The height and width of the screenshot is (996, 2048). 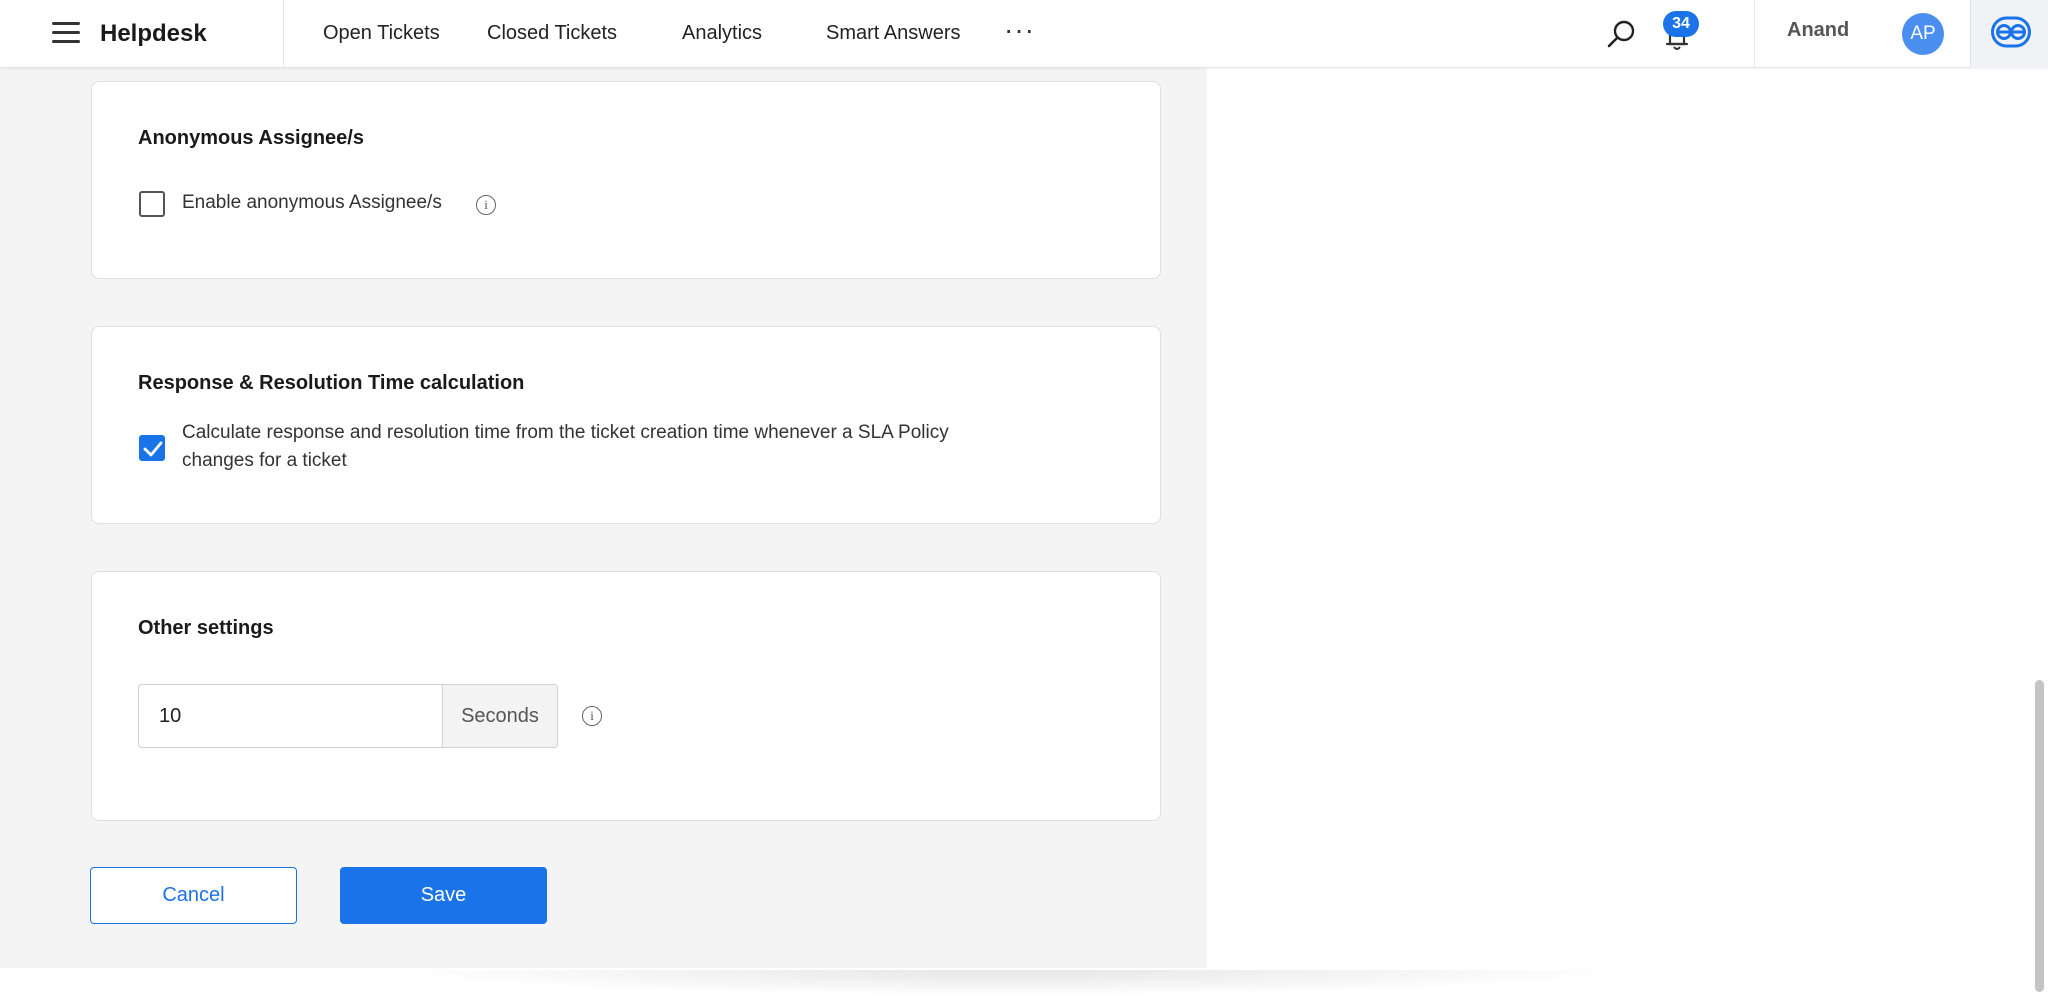 I want to click on checkmark-icon, so click(x=153, y=449).